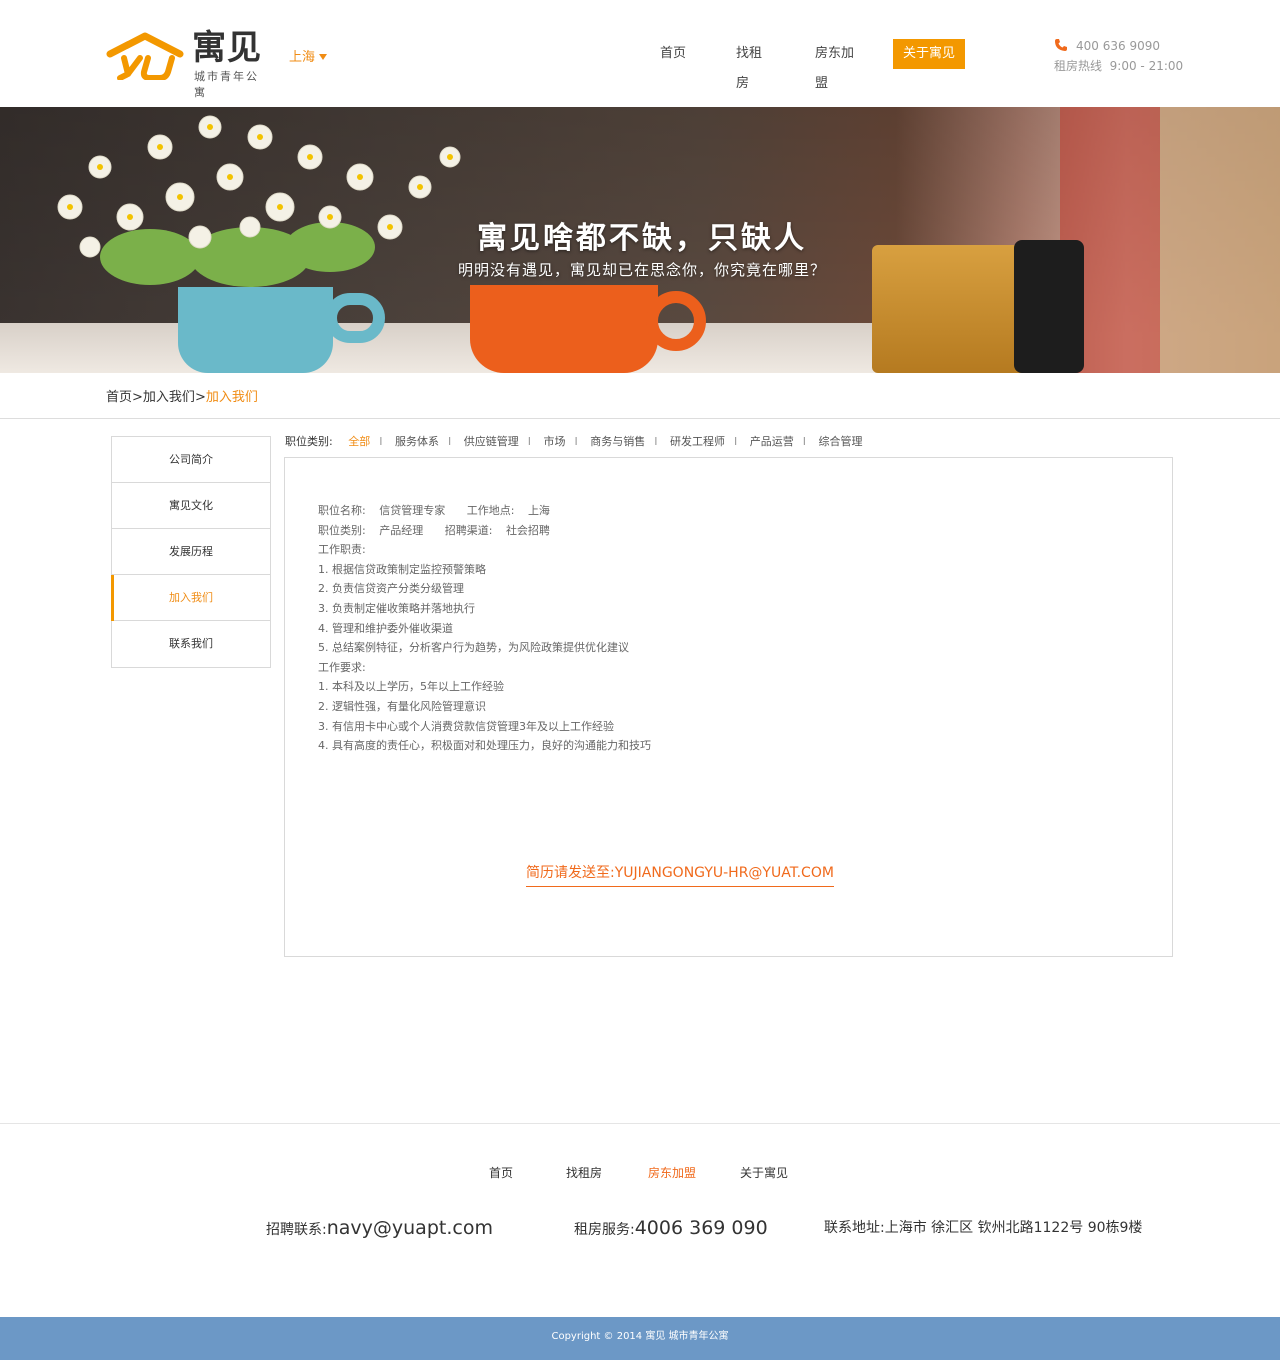 The width and height of the screenshot is (1280, 1360). What do you see at coordinates (929, 54) in the screenshot?
I see `nav-about: 关于寓见` at bounding box center [929, 54].